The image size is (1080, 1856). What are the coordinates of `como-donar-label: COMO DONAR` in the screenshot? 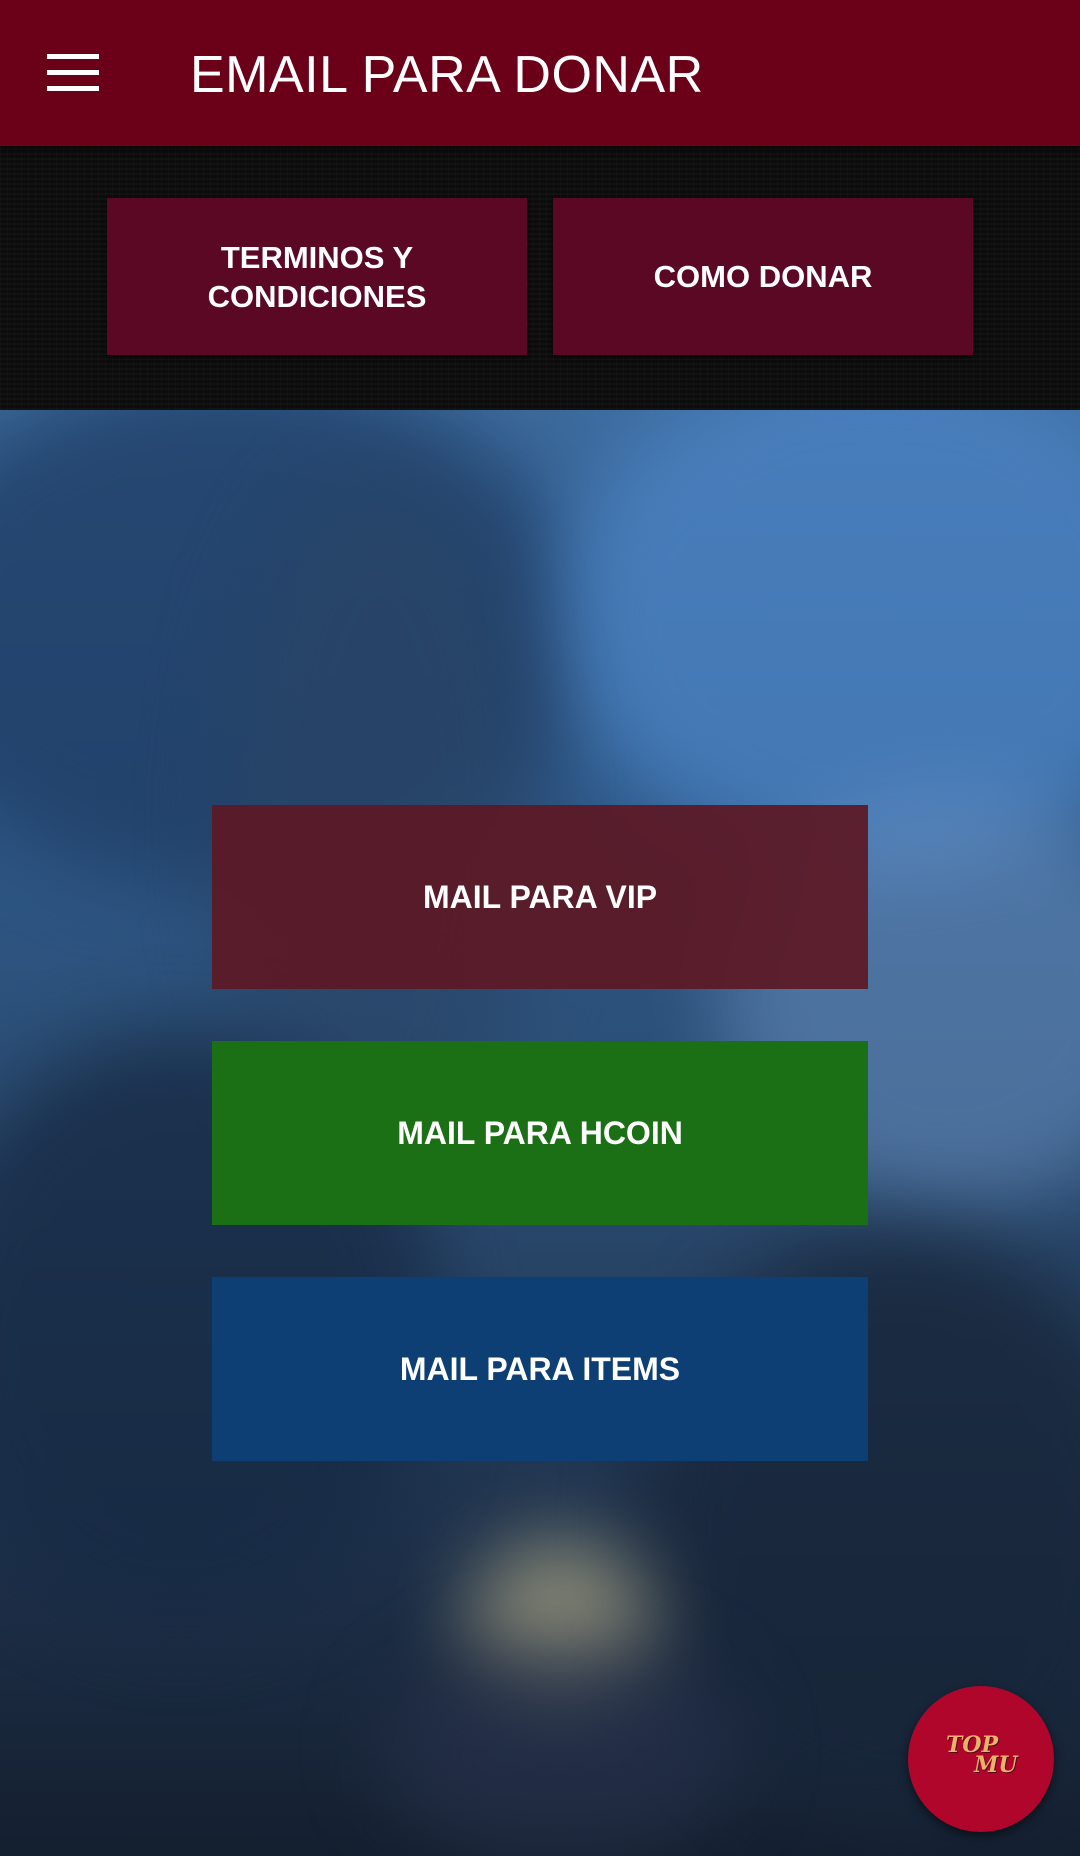 It's located at (763, 276).